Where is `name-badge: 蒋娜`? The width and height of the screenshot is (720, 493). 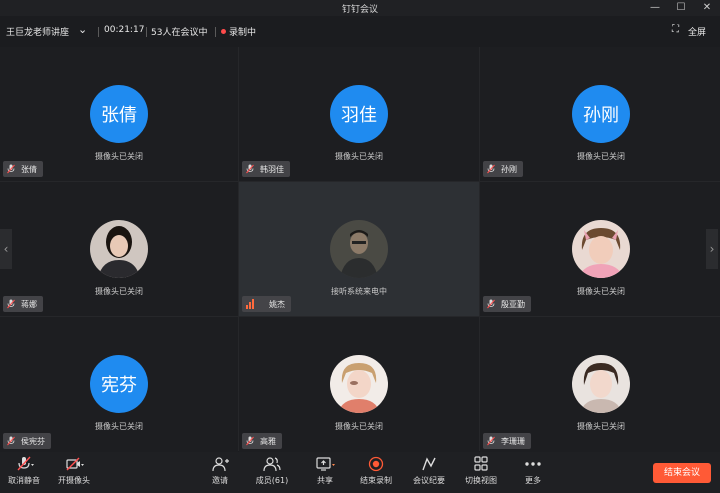
name-badge: 蒋娜 is located at coordinates (23, 304).